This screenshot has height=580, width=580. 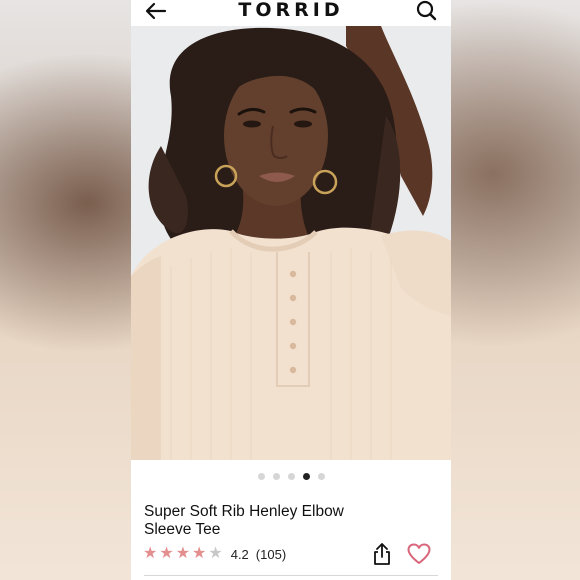 I want to click on top-bar: TORRID, so click(x=291, y=13).